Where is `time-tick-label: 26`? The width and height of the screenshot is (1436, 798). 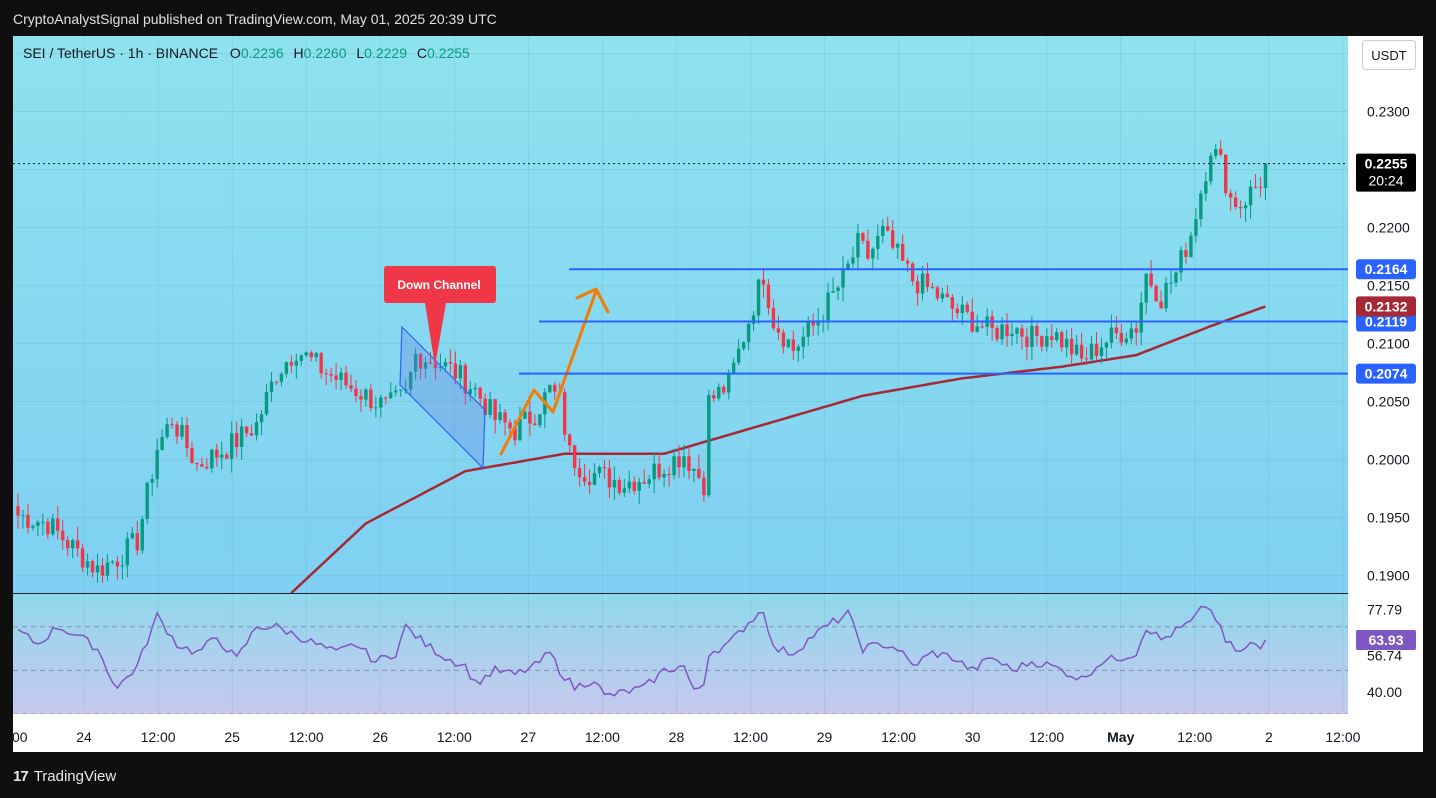 time-tick-label: 26 is located at coordinates (380, 737).